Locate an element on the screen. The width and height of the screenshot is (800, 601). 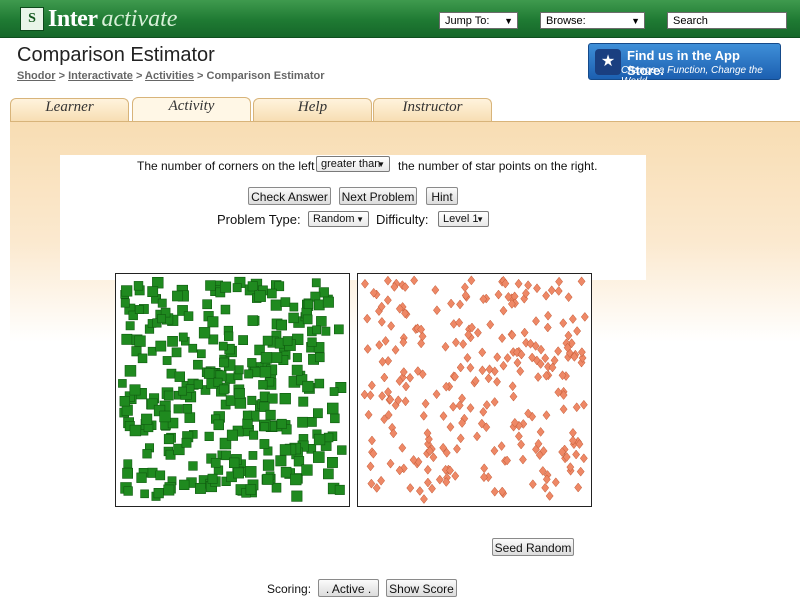
show-score-button: Show Score is located at coordinates (421, 588).